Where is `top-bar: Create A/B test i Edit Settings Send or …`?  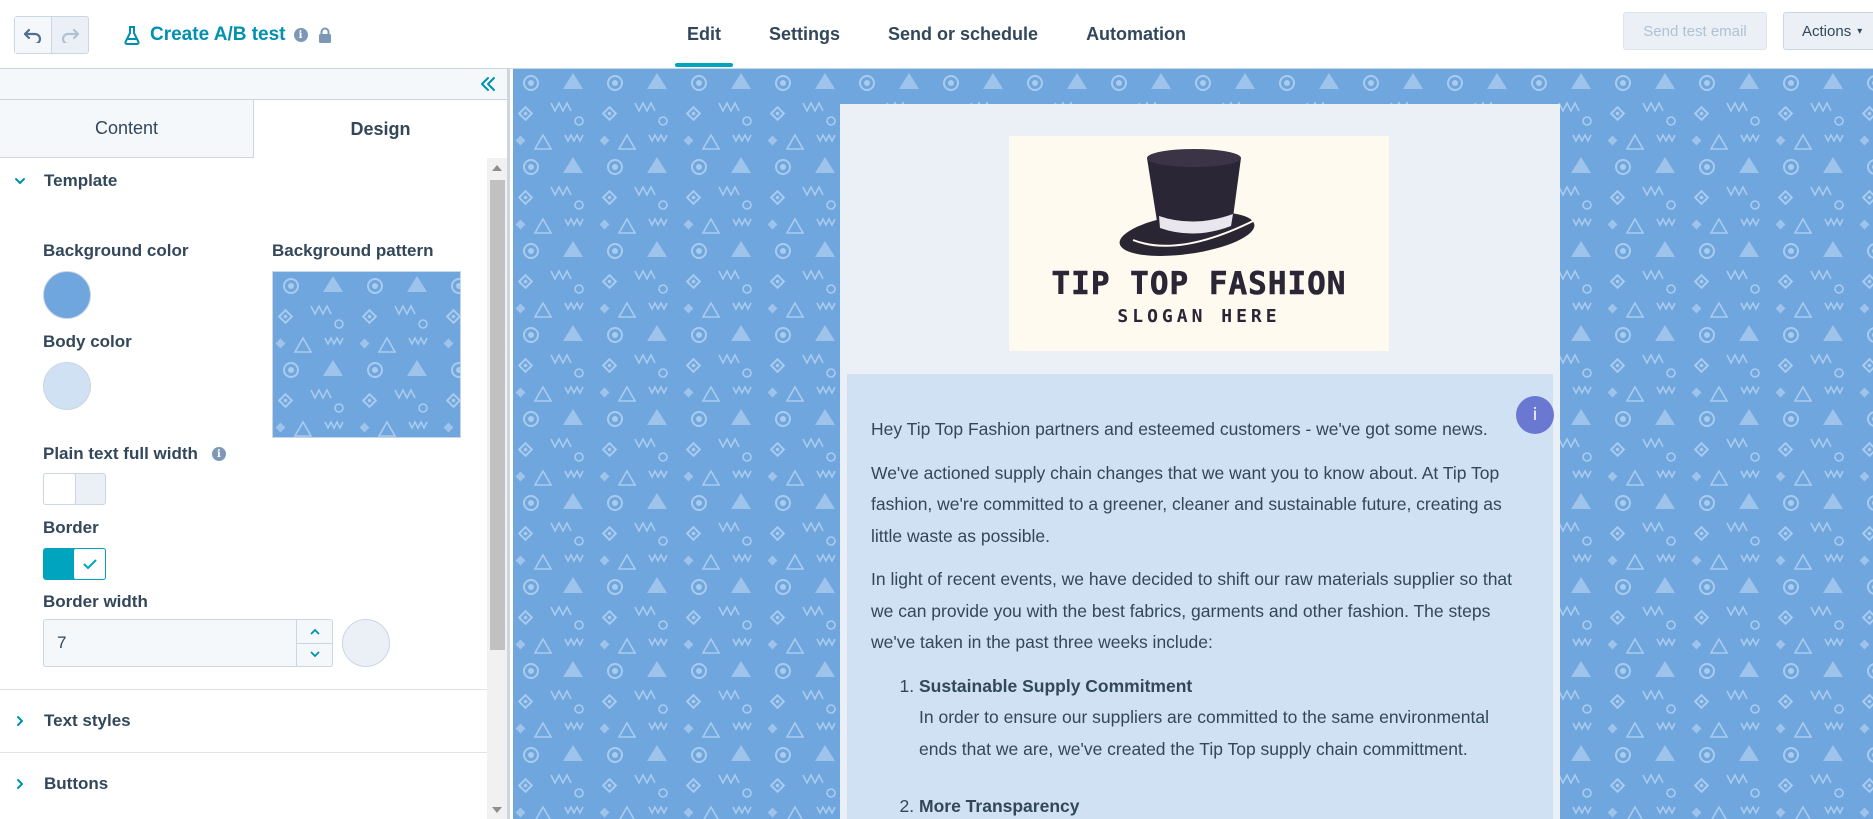
top-bar: Create A/B test i Edit Settings Send or … is located at coordinates (936, 34).